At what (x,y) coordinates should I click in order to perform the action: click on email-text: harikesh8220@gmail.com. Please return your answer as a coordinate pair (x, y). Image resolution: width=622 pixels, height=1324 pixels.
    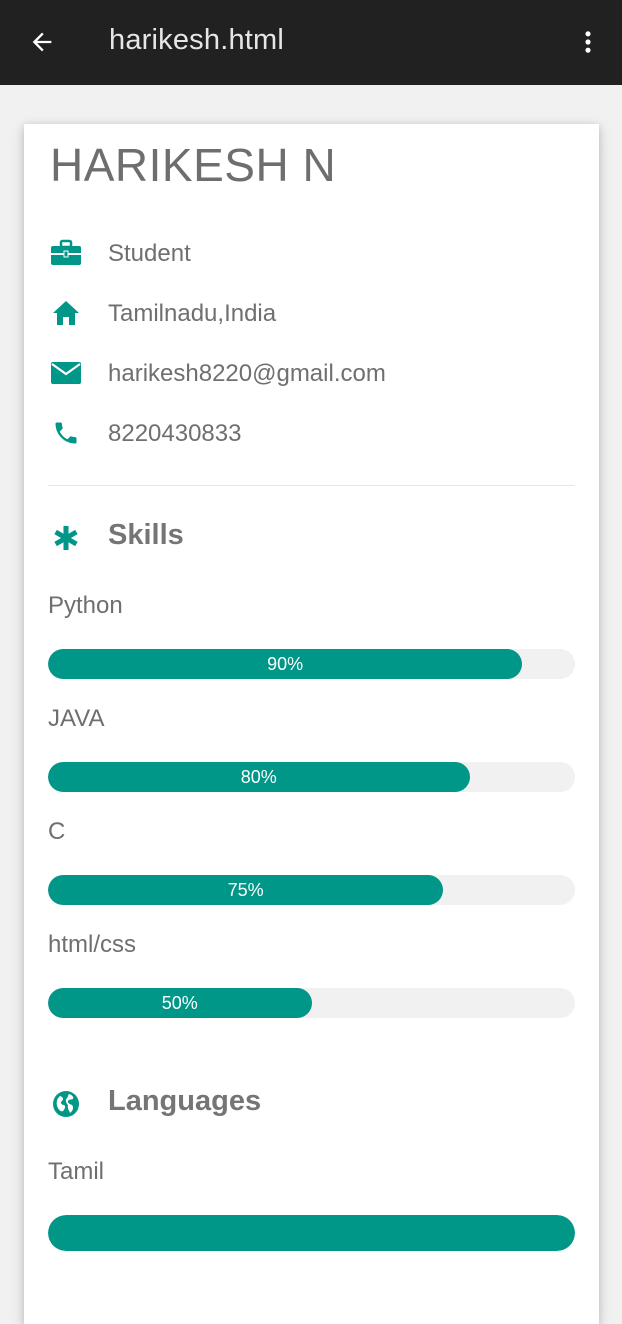
    Looking at the image, I should click on (247, 374).